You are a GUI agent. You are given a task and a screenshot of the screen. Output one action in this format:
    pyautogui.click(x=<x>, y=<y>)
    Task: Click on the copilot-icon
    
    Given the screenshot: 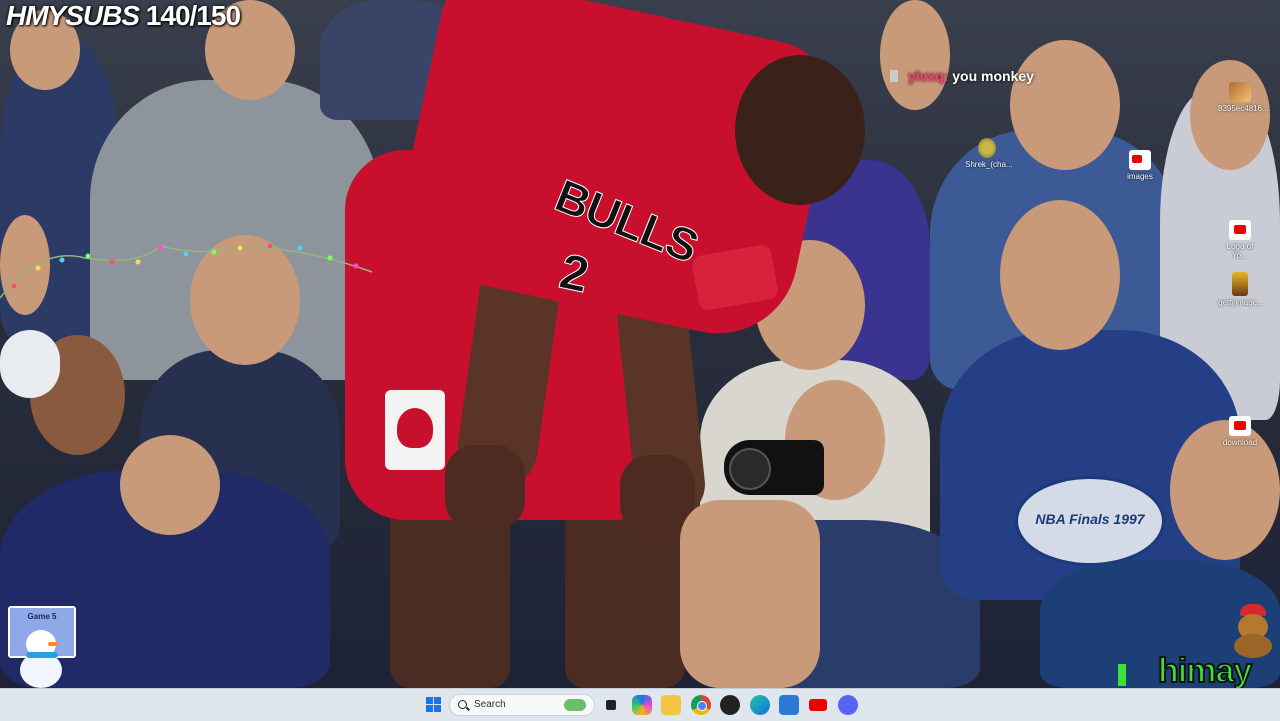 What is the action you would take?
    pyautogui.click(x=642, y=705)
    